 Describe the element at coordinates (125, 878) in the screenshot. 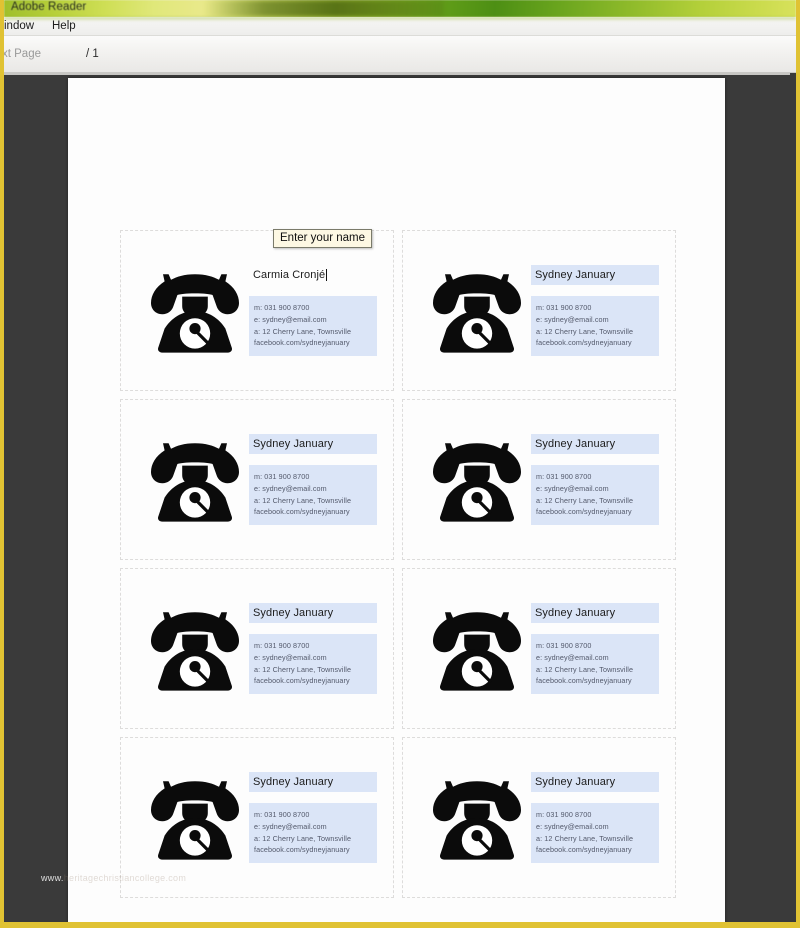

I see `watermark-text: heritagechristiancollege.com` at that location.